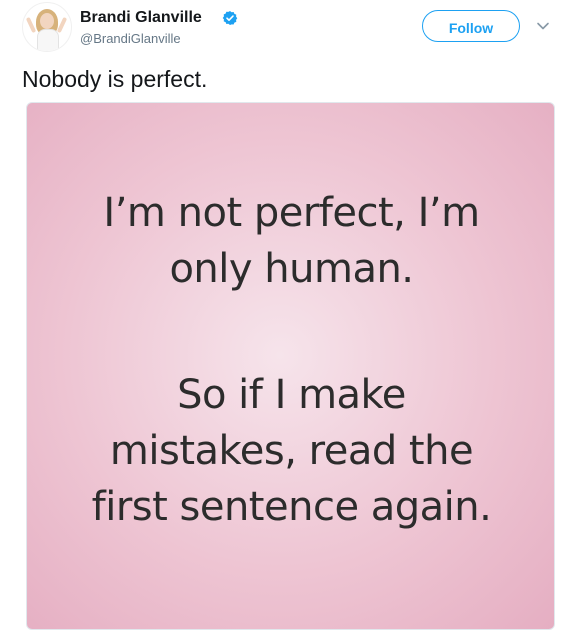 The height and width of the screenshot is (641, 580). What do you see at coordinates (291, 395) in the screenshot?
I see `quote-line: So if I make` at bounding box center [291, 395].